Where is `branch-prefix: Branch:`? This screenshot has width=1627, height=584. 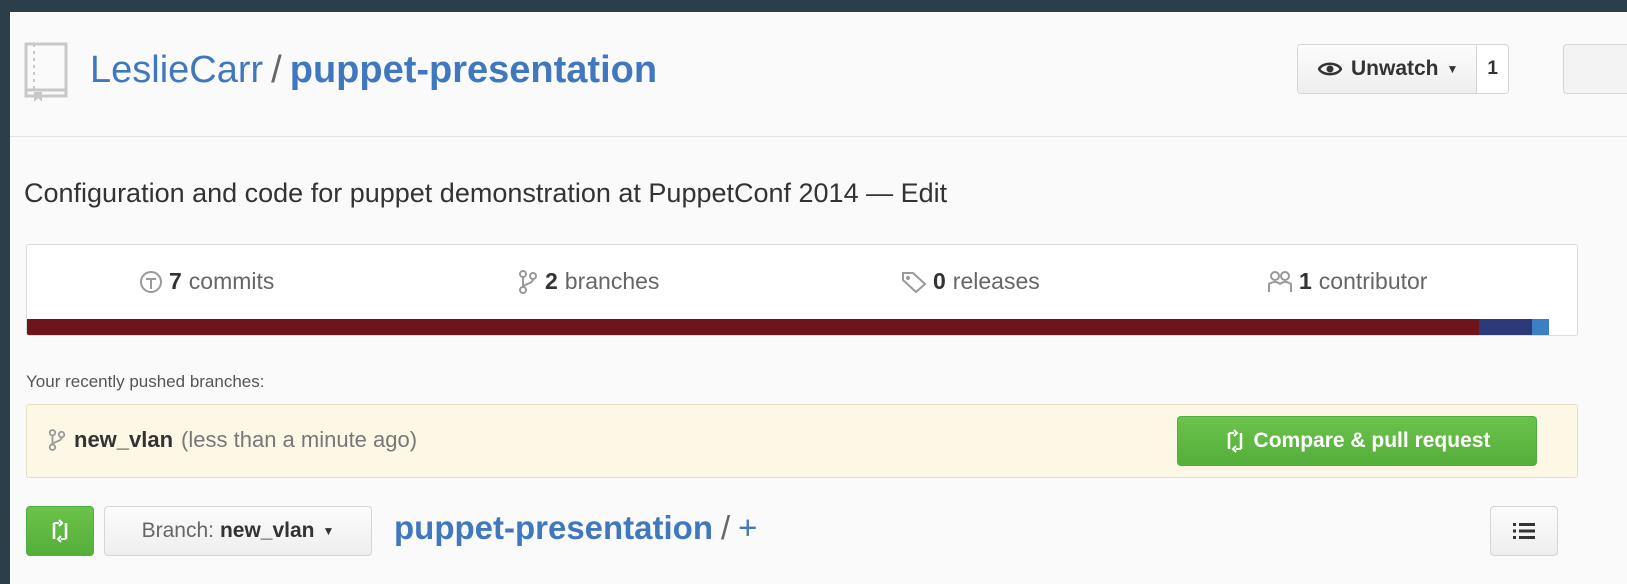 branch-prefix: Branch: is located at coordinates (177, 530).